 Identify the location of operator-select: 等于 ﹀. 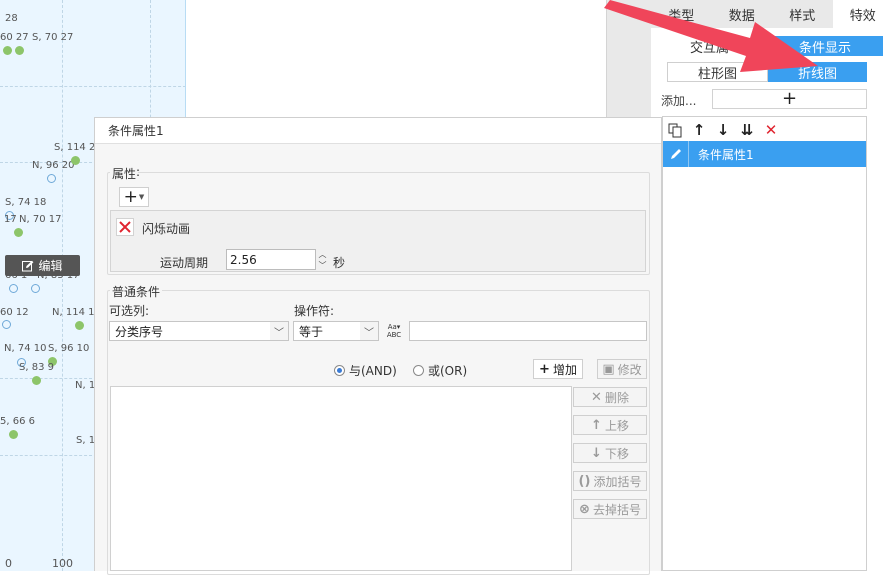
(336, 331).